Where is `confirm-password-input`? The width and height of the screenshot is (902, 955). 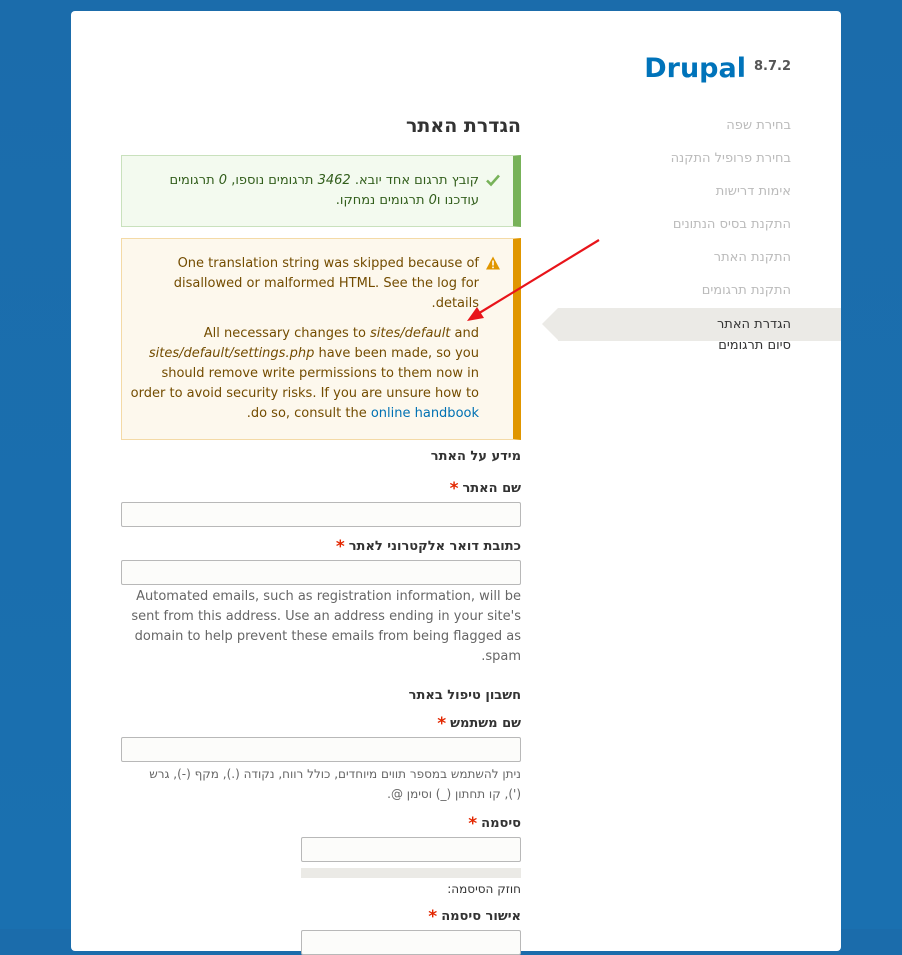
confirm-password-input is located at coordinates (411, 942).